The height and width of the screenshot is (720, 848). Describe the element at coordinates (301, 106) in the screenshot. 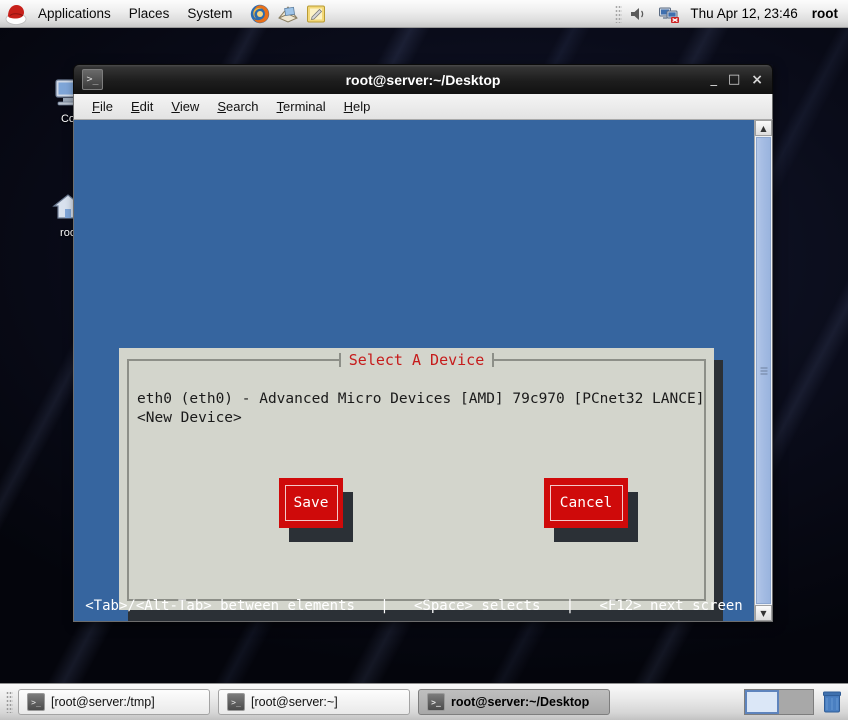

I see `menu-terminal: Terminal` at that location.